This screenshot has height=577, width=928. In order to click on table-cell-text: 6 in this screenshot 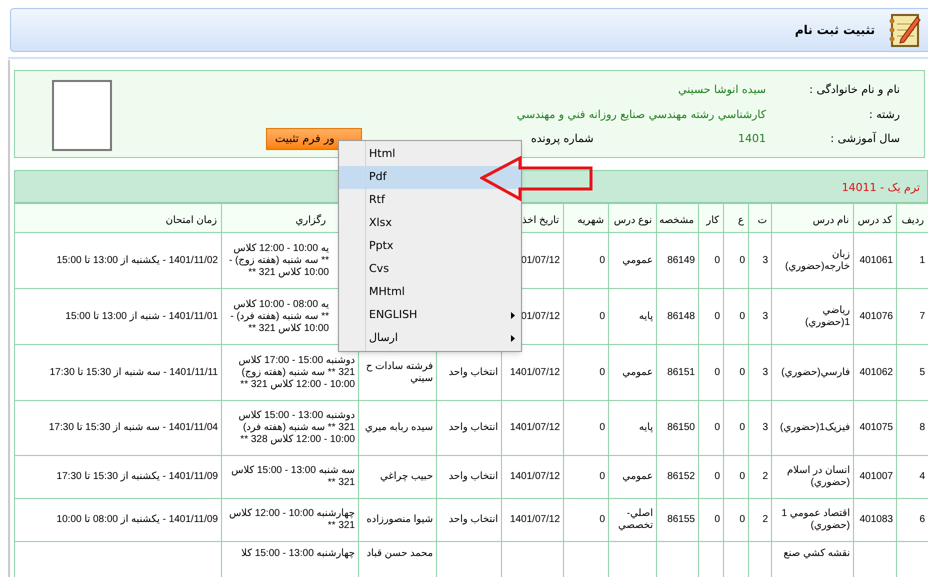, I will do `click(921, 520)`.